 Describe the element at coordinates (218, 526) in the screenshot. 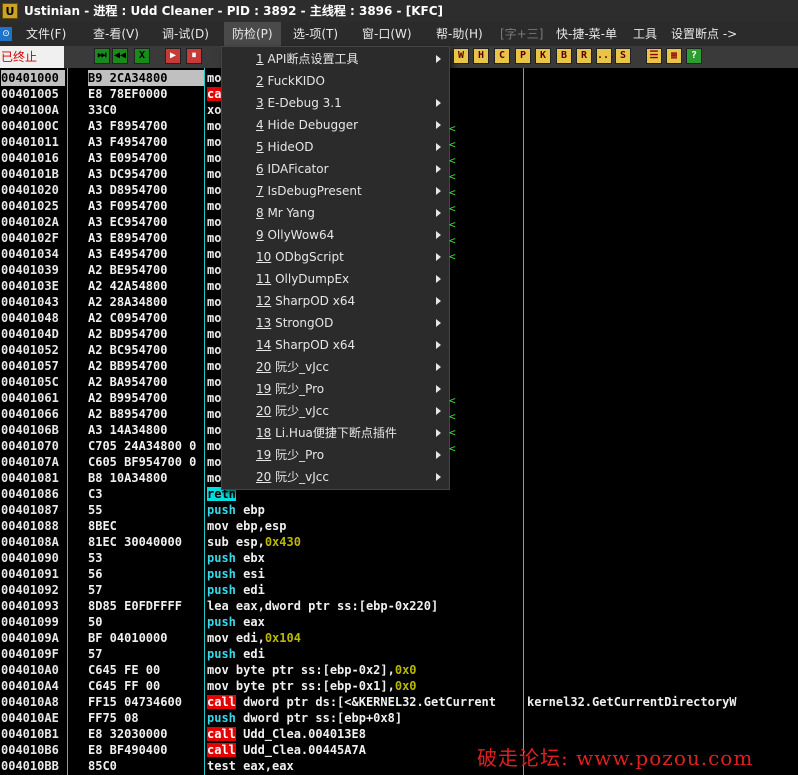

I see `mnemonic: mov` at that location.